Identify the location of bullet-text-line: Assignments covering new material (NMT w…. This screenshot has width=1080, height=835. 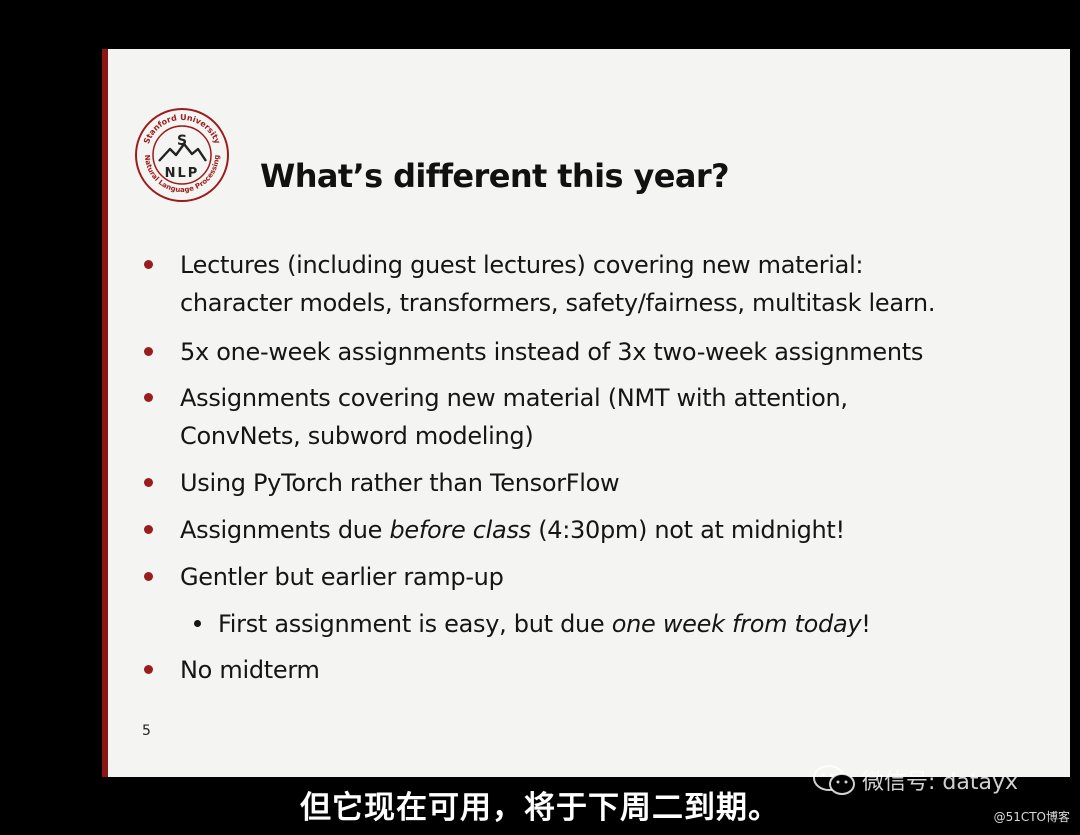
(514, 398).